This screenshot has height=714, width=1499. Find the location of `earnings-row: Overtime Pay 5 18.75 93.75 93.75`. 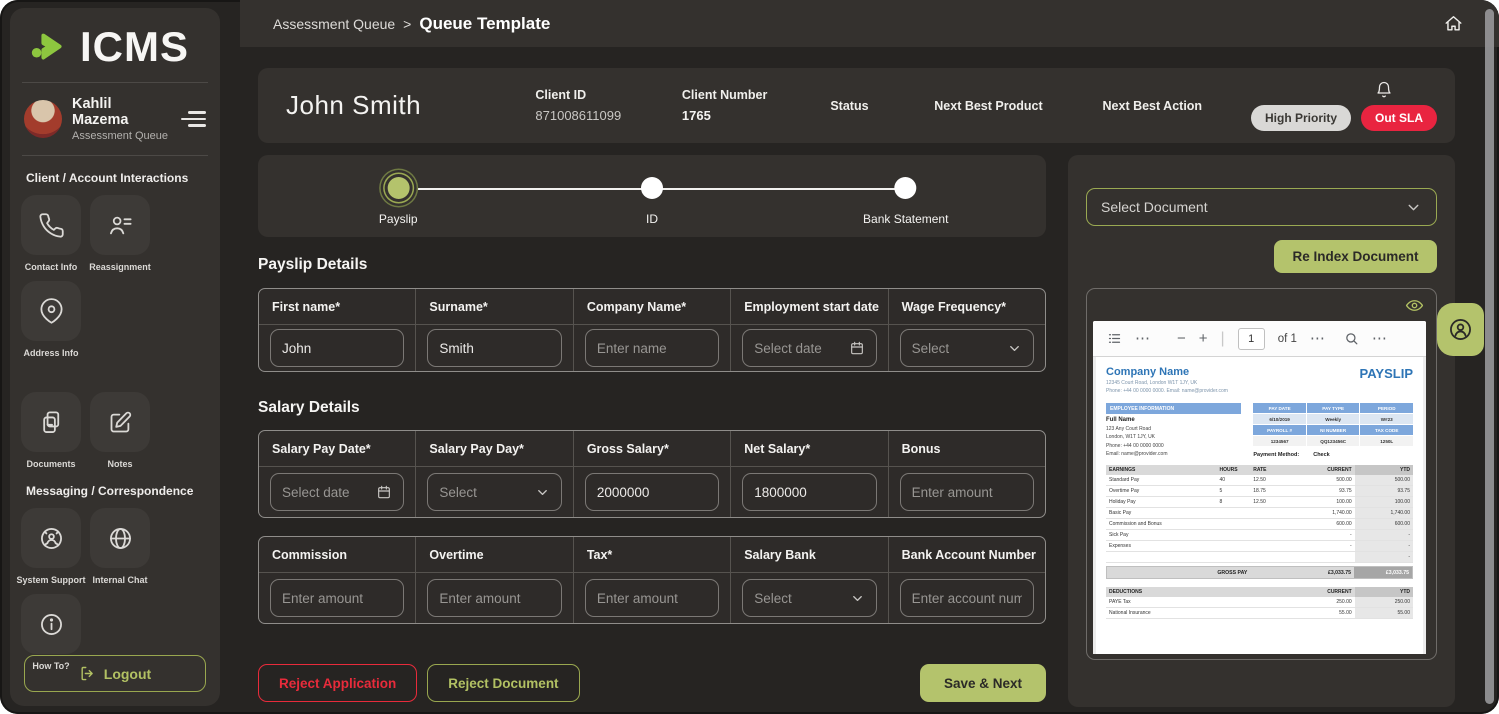

earnings-row: Overtime Pay 5 18.75 93.75 93.75 is located at coordinates (1259, 491).